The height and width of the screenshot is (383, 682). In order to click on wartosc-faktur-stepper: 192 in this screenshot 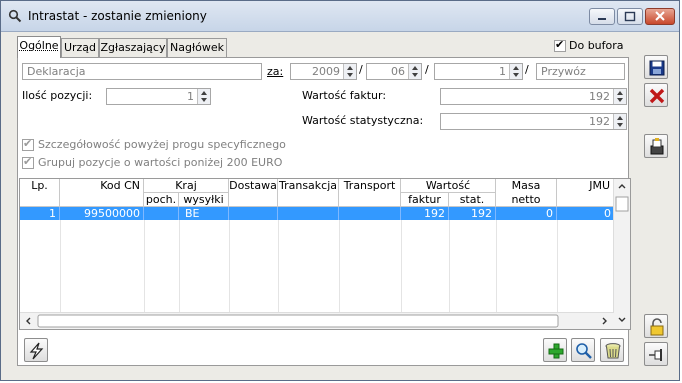, I will do `click(533, 96)`.